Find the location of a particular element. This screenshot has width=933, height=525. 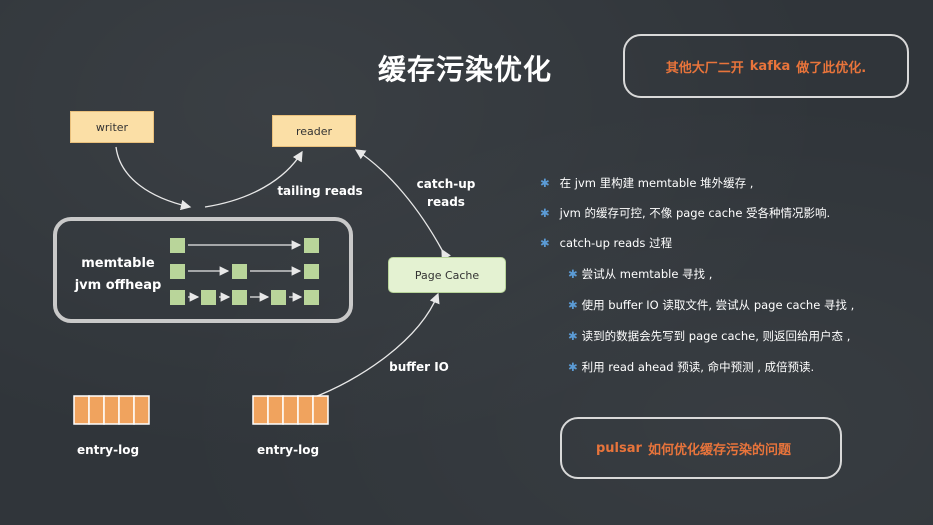

bullet-text: jvm 的缓存可控, 不像 page cache 受各种情况影响. is located at coordinates (695, 213).